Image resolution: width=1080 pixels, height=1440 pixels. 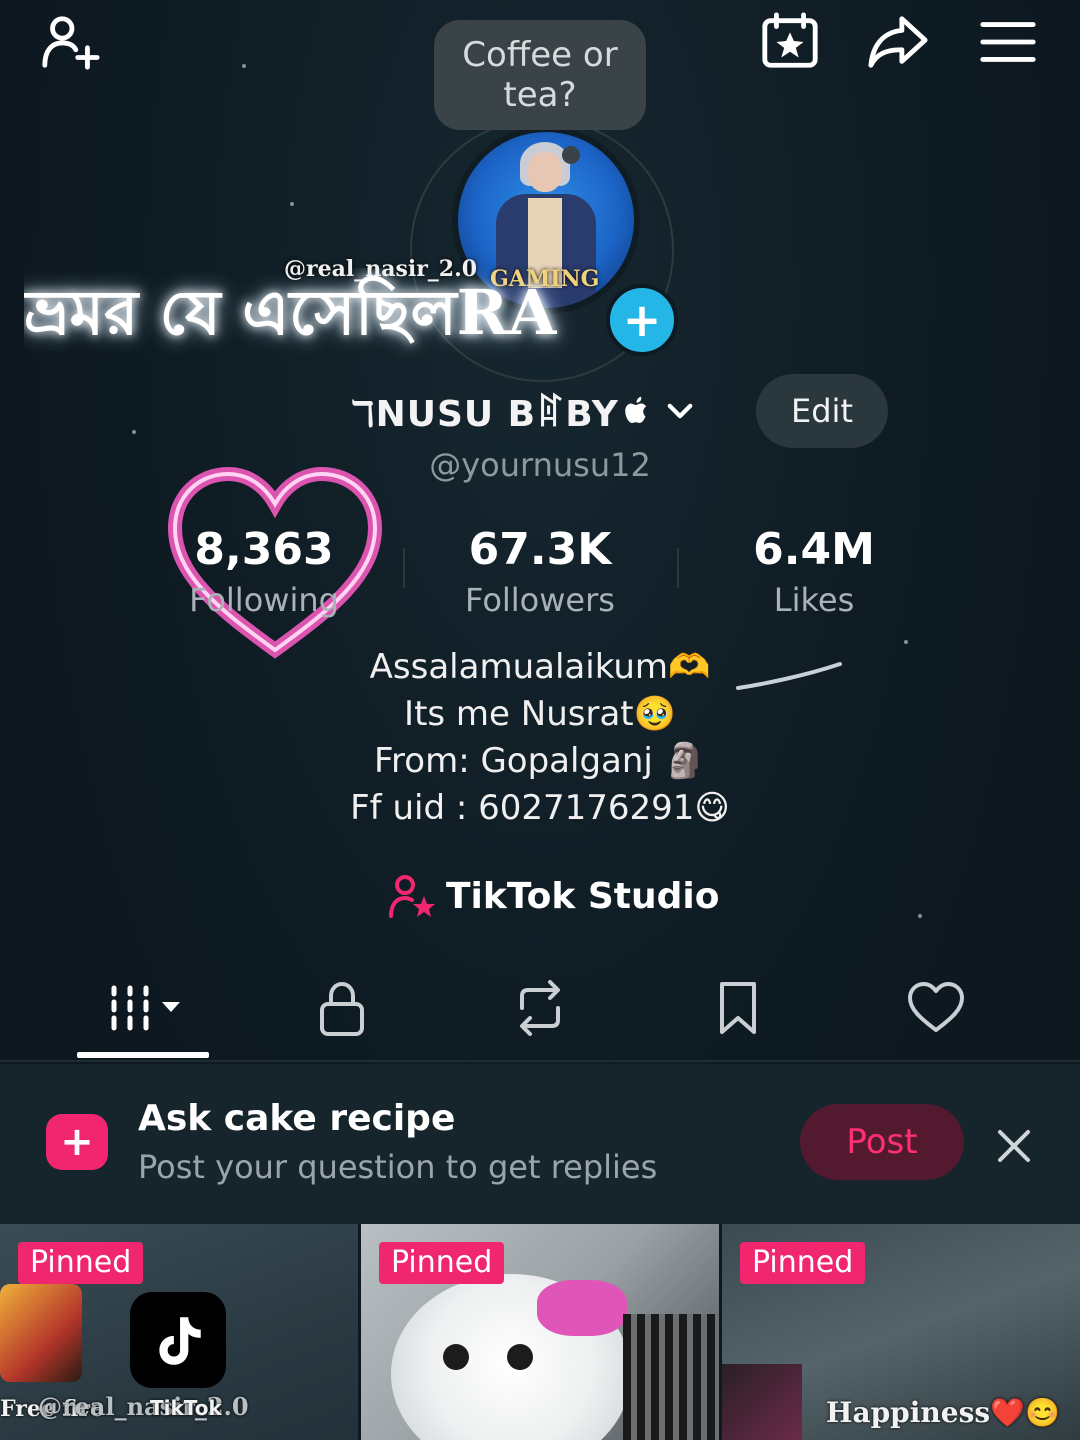 I want to click on striped-object, so click(x=671, y=1377).